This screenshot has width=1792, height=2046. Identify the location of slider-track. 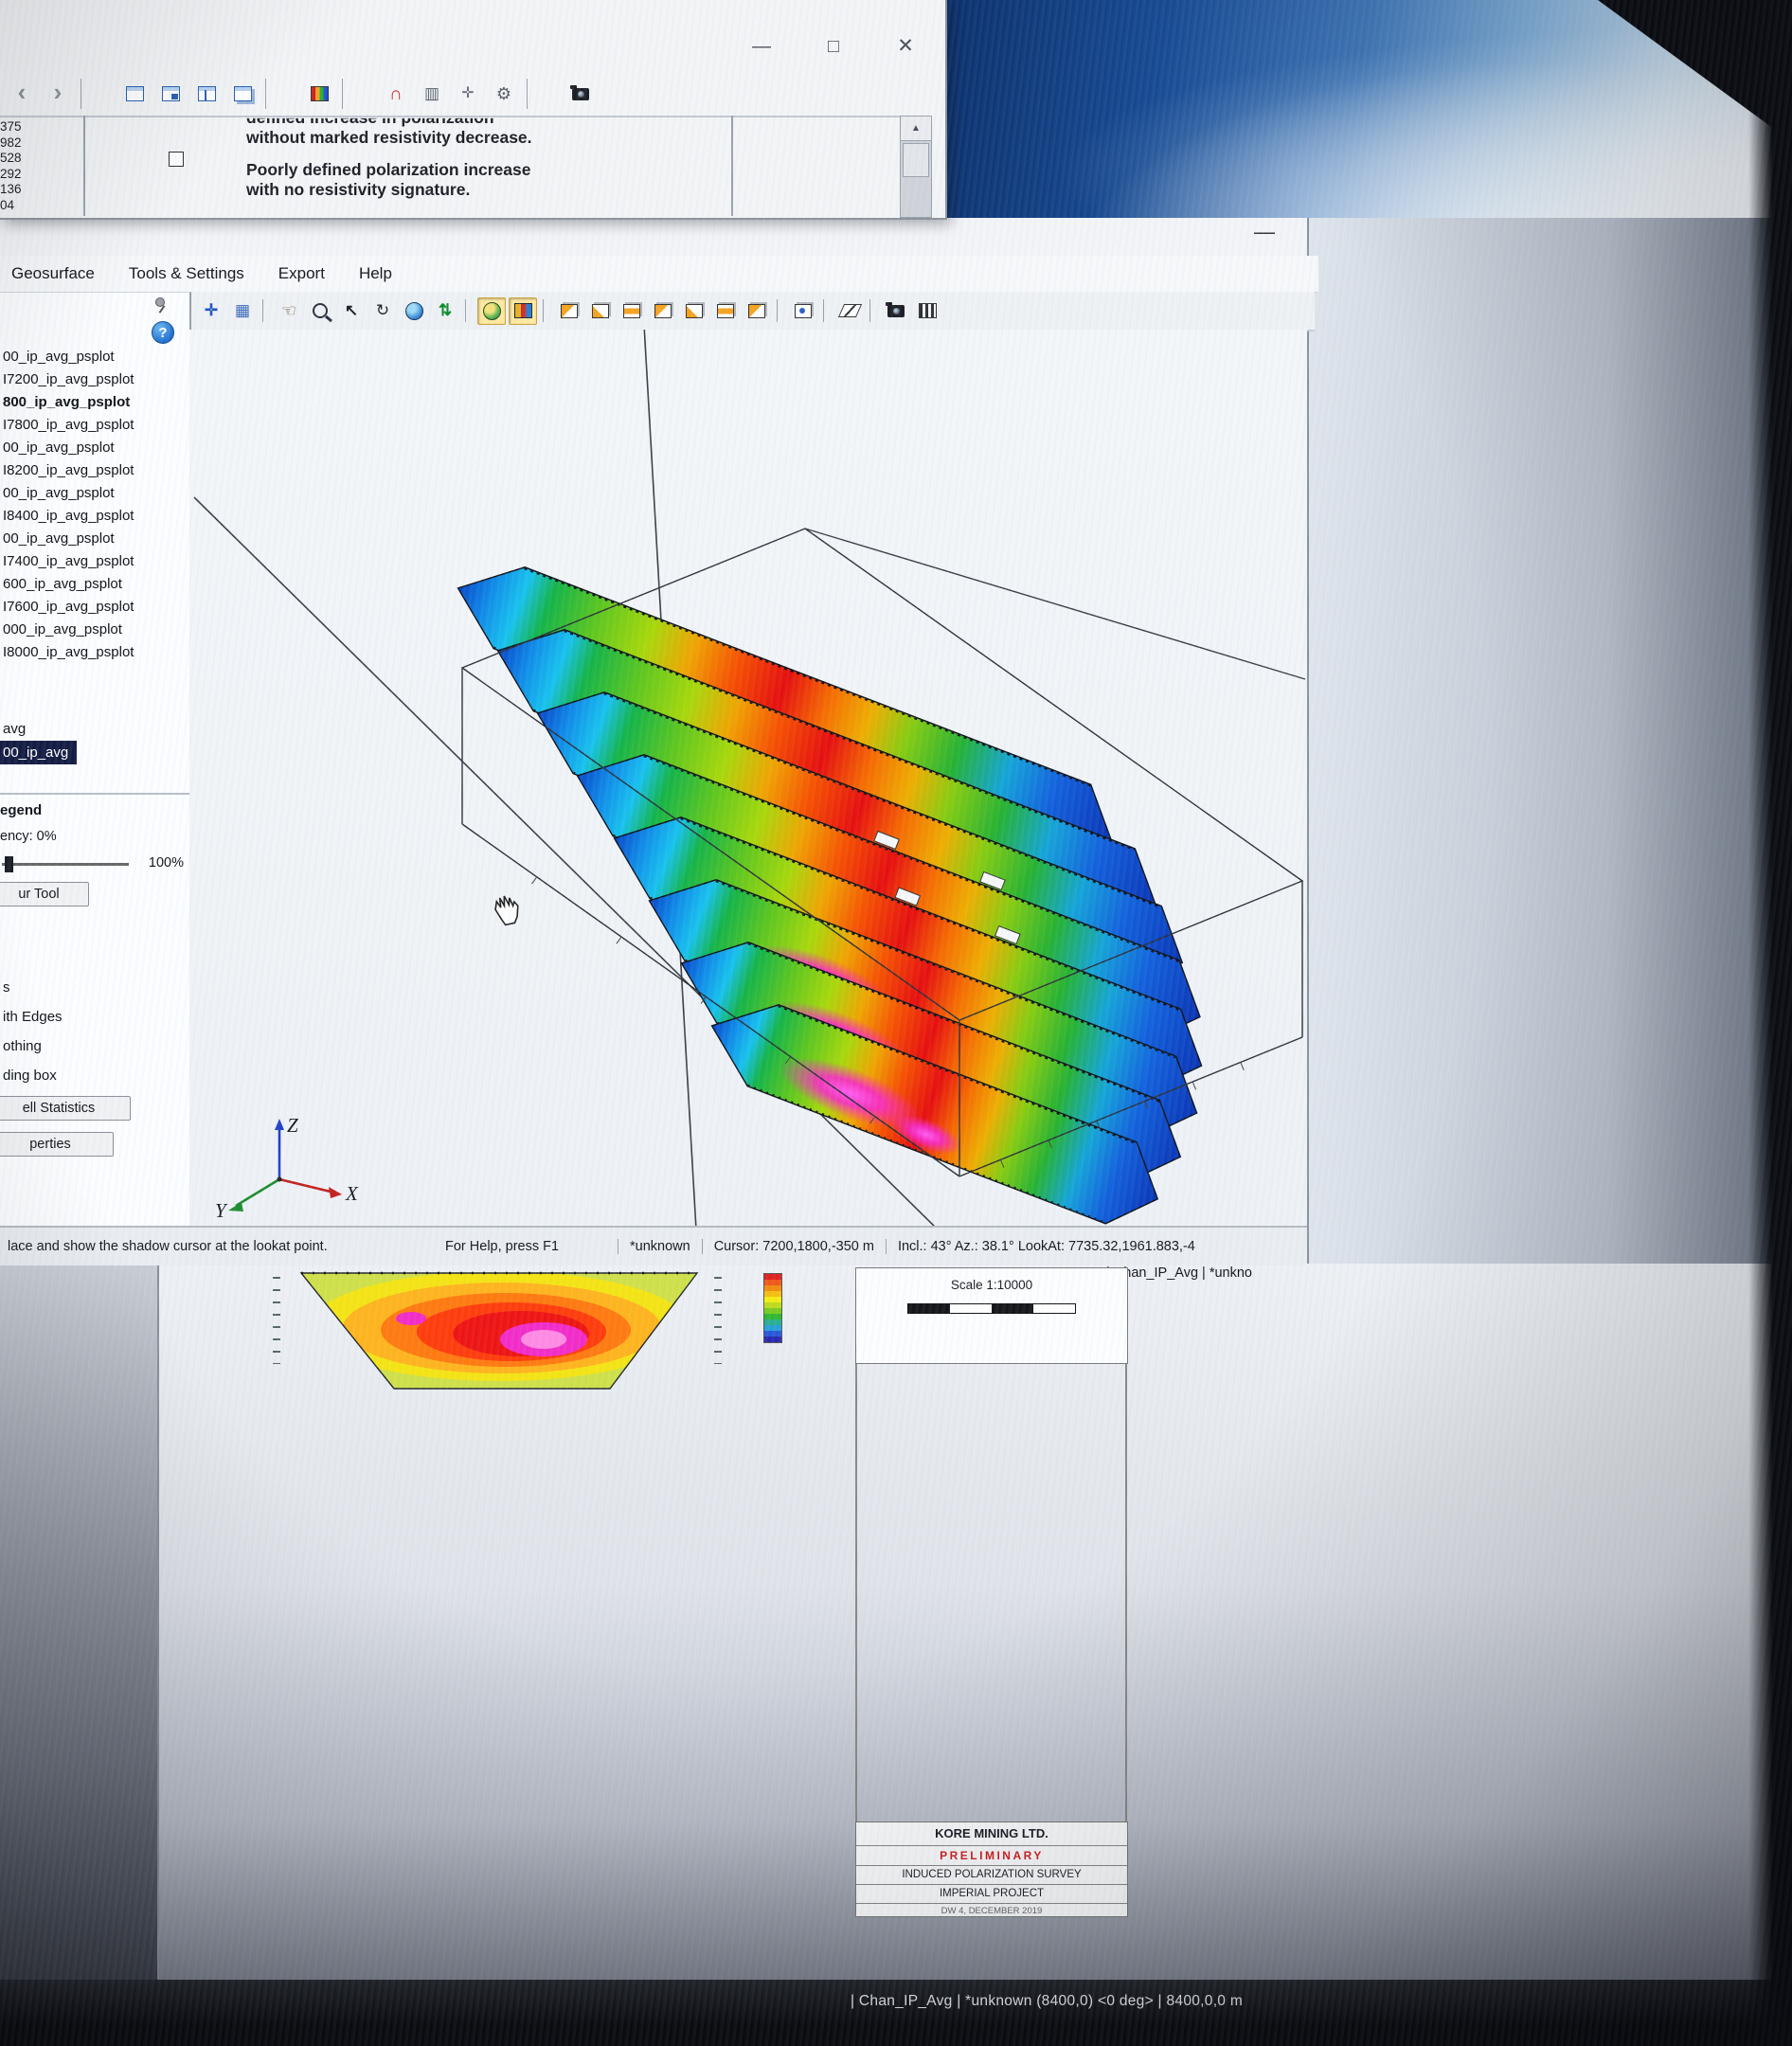
(65, 864).